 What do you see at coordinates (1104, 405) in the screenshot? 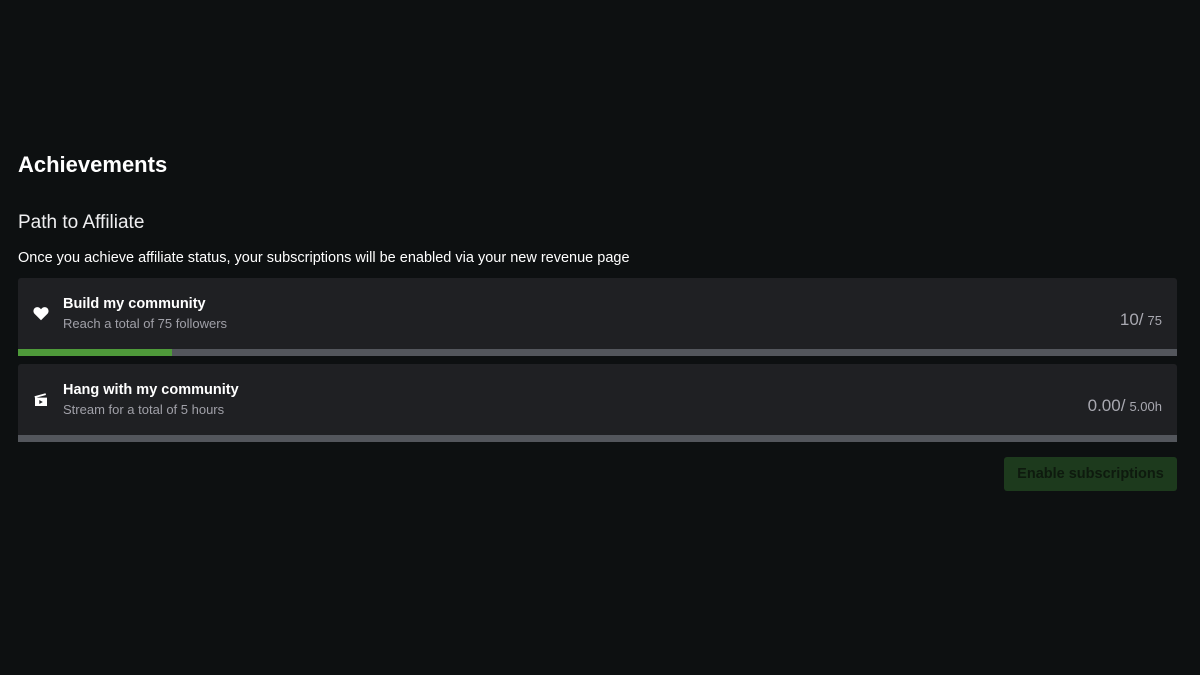
I see `progress-current: 0.00` at bounding box center [1104, 405].